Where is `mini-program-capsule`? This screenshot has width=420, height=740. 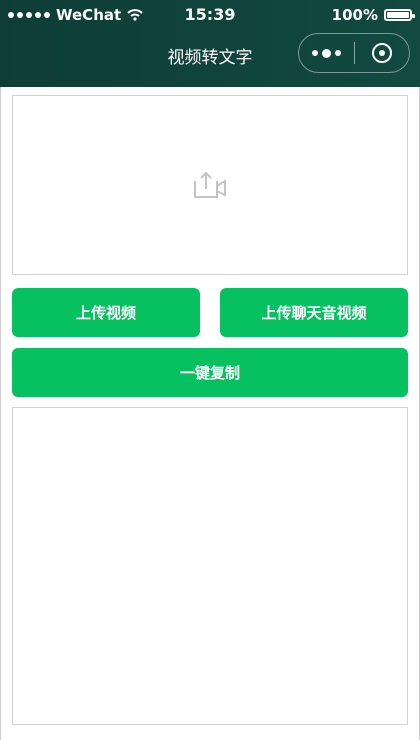
mini-program-capsule is located at coordinates (354, 53).